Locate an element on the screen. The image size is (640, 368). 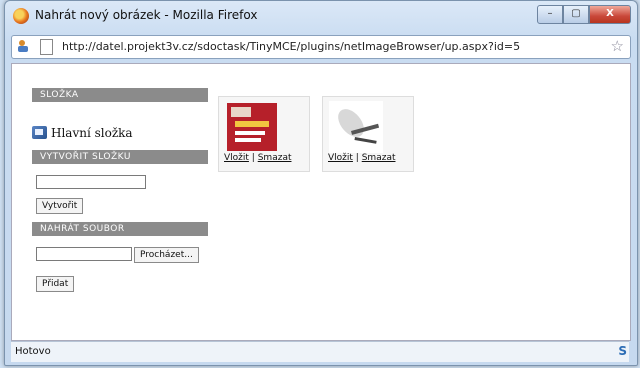
addon-s-icon: S is located at coordinates (622, 351).